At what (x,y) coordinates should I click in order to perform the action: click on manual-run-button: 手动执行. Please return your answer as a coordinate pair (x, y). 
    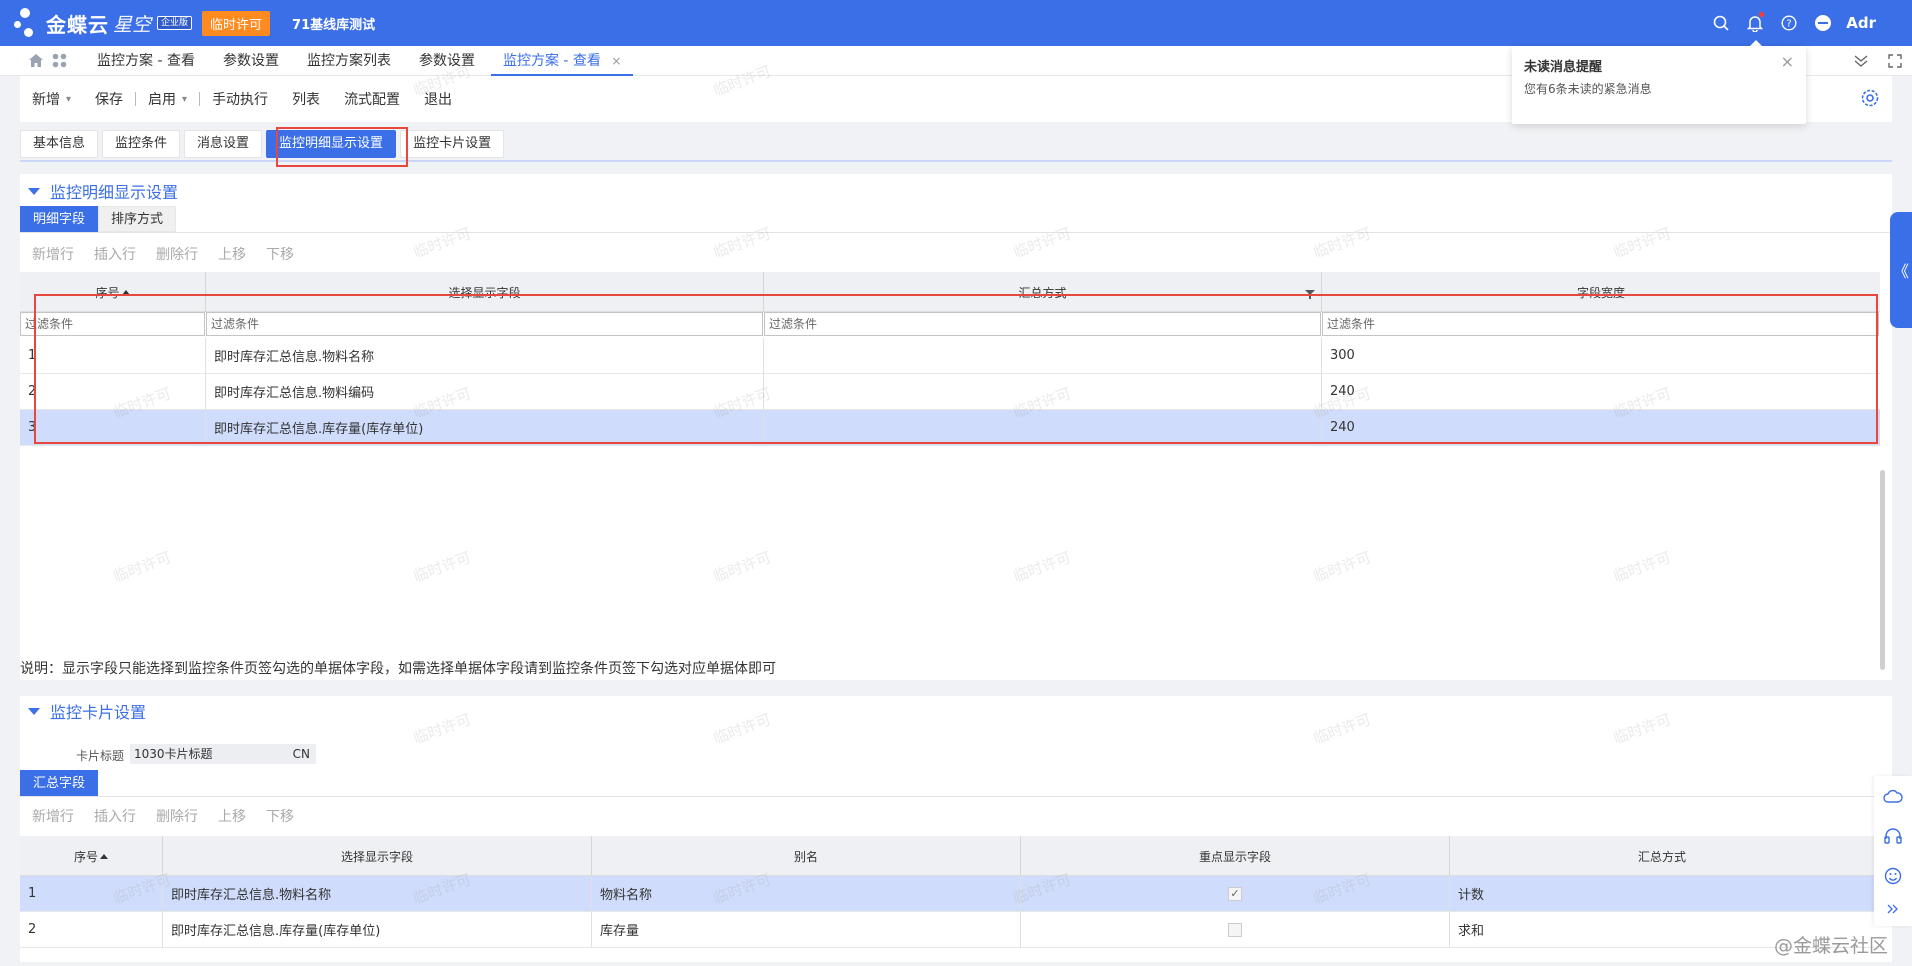
    Looking at the image, I should click on (240, 99).